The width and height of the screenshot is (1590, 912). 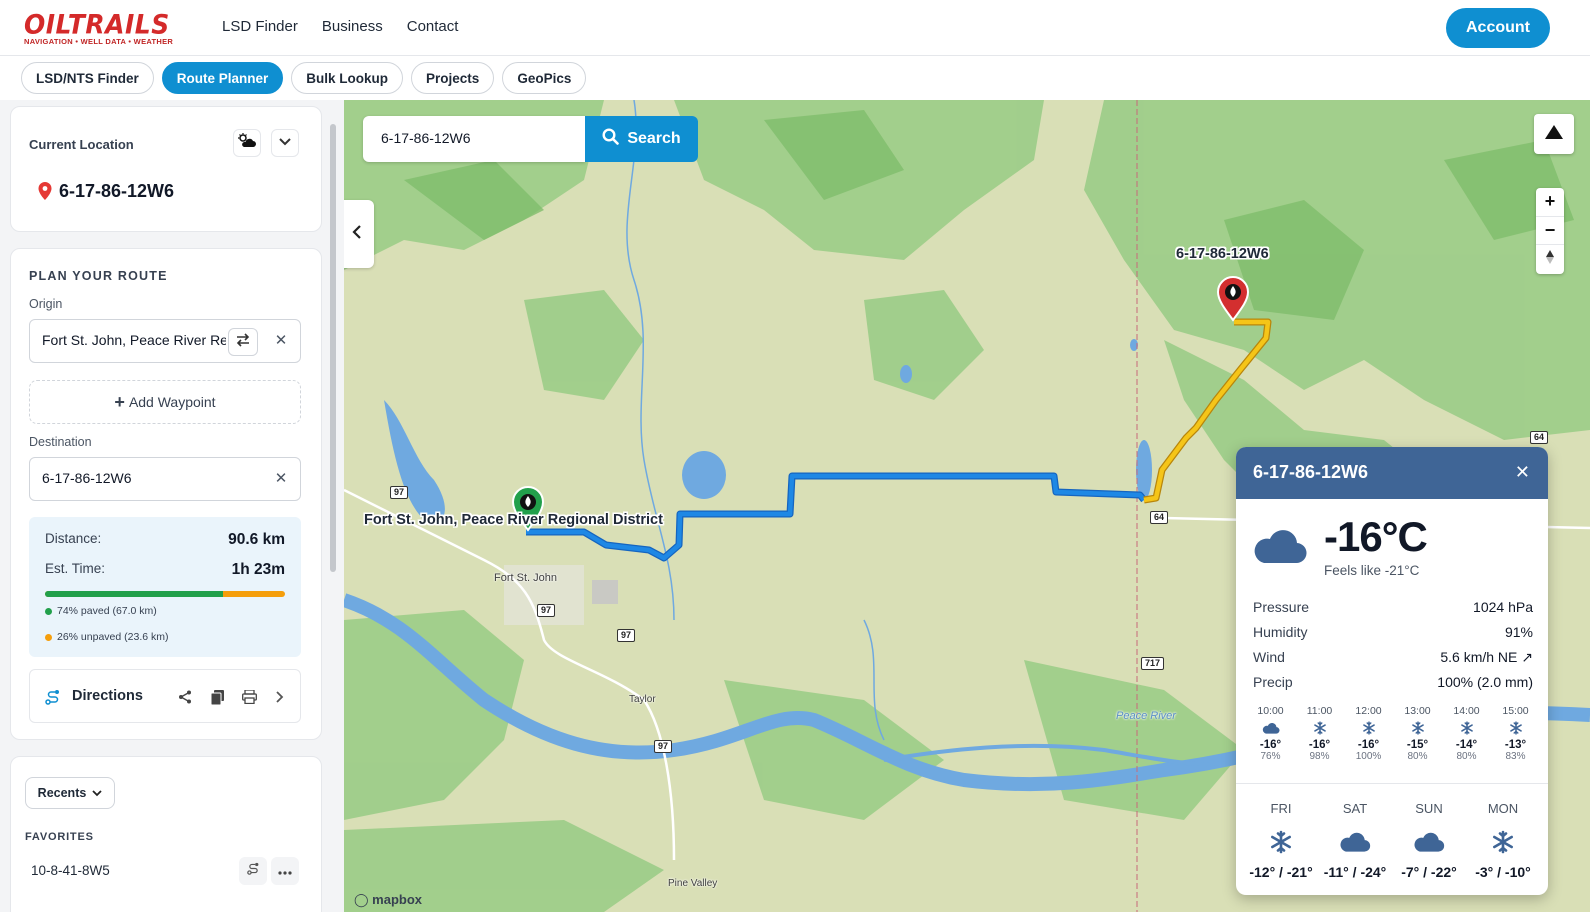 I want to click on day-name: MON, so click(x=1503, y=808).